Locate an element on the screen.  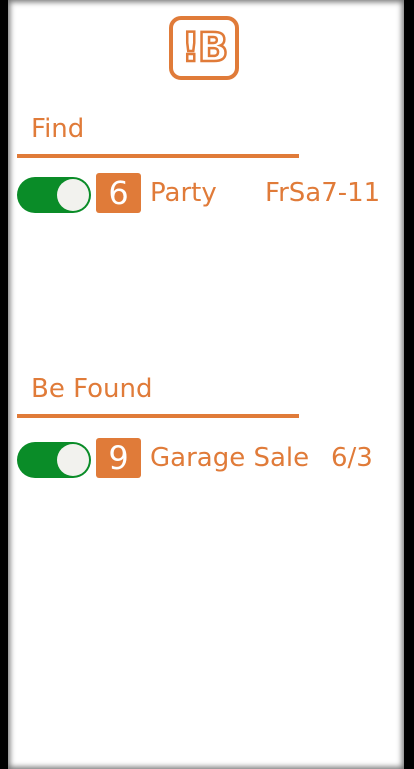
count-badge: 9 is located at coordinates (118, 458).